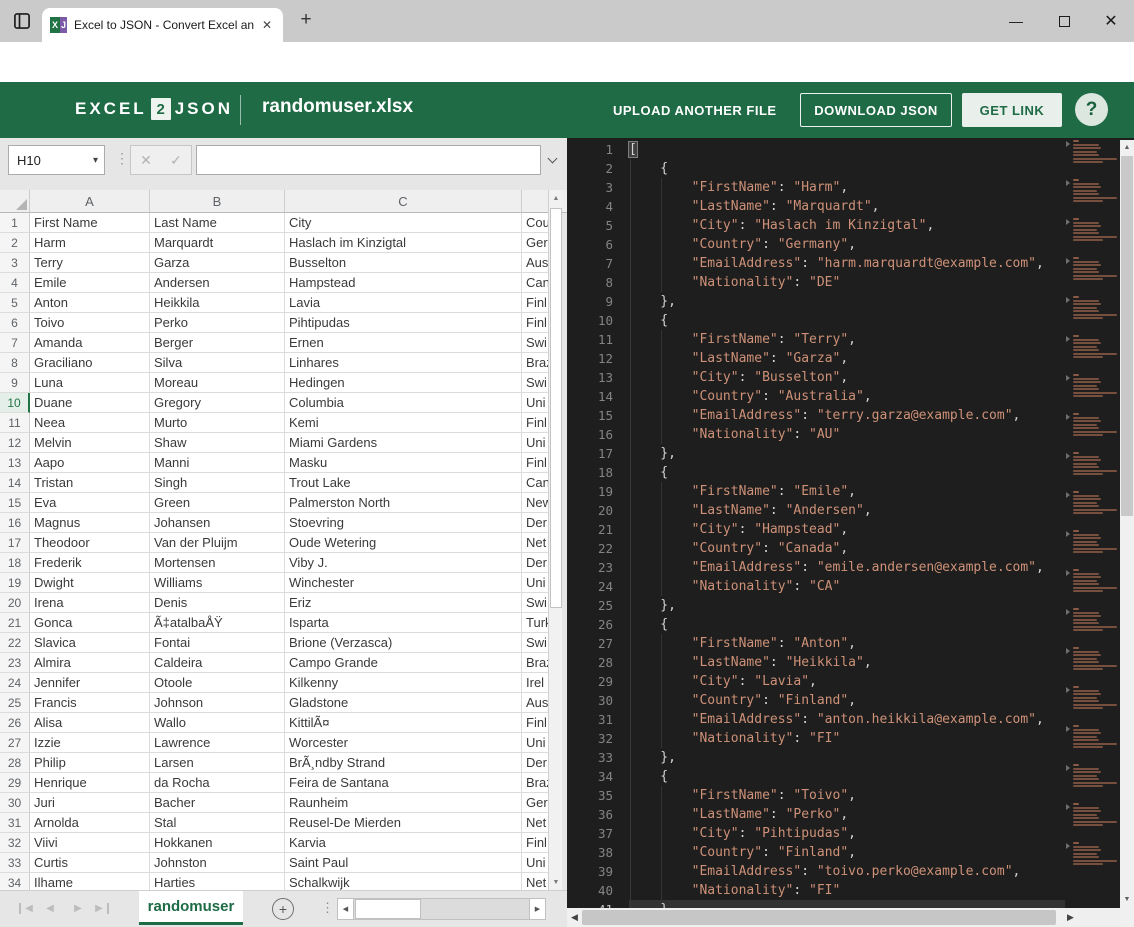  What do you see at coordinates (90, 583) in the screenshot?
I see `grid-cell: Dwight` at bounding box center [90, 583].